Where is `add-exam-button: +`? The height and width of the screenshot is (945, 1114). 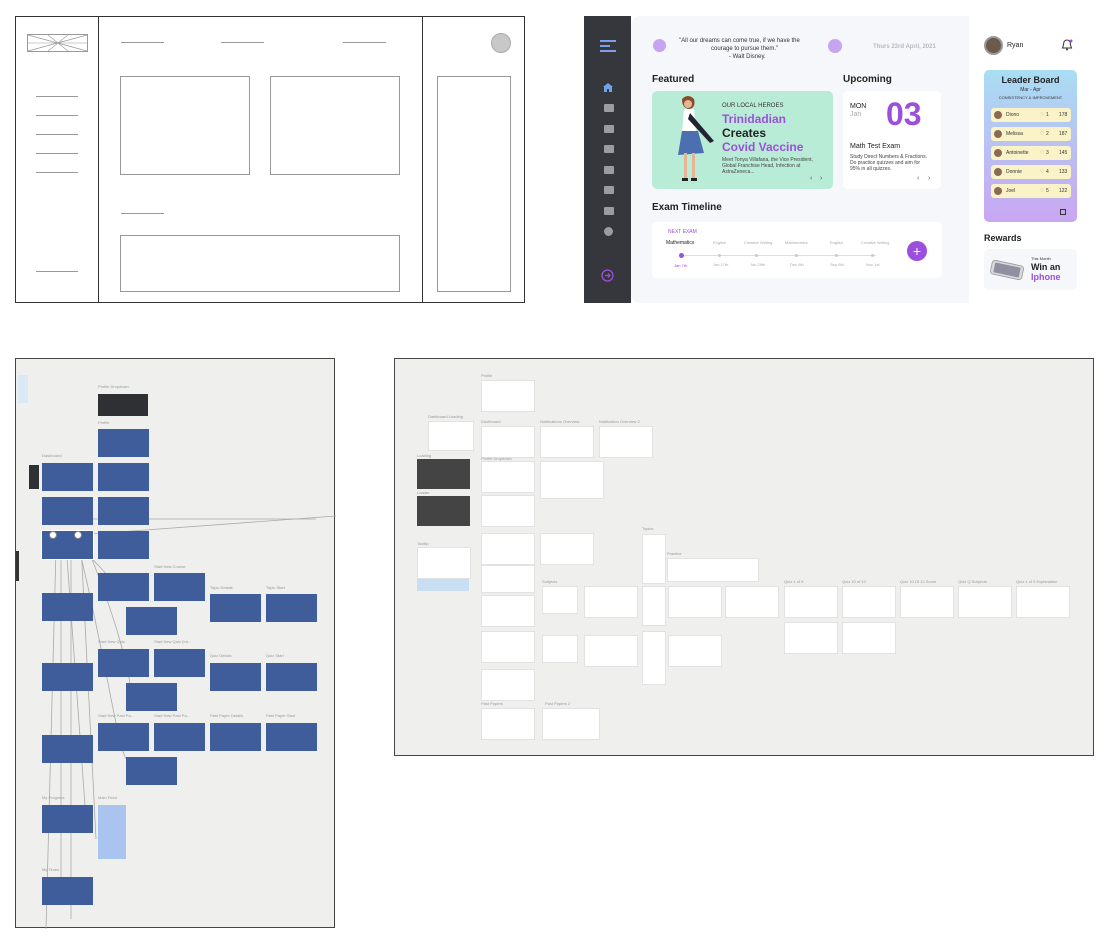
add-exam-button: + is located at coordinates (917, 251).